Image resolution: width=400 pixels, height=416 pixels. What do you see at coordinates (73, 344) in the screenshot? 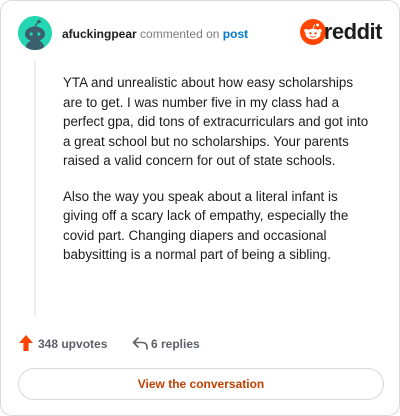
I see `upvote-count: 348 upvotes` at bounding box center [73, 344].